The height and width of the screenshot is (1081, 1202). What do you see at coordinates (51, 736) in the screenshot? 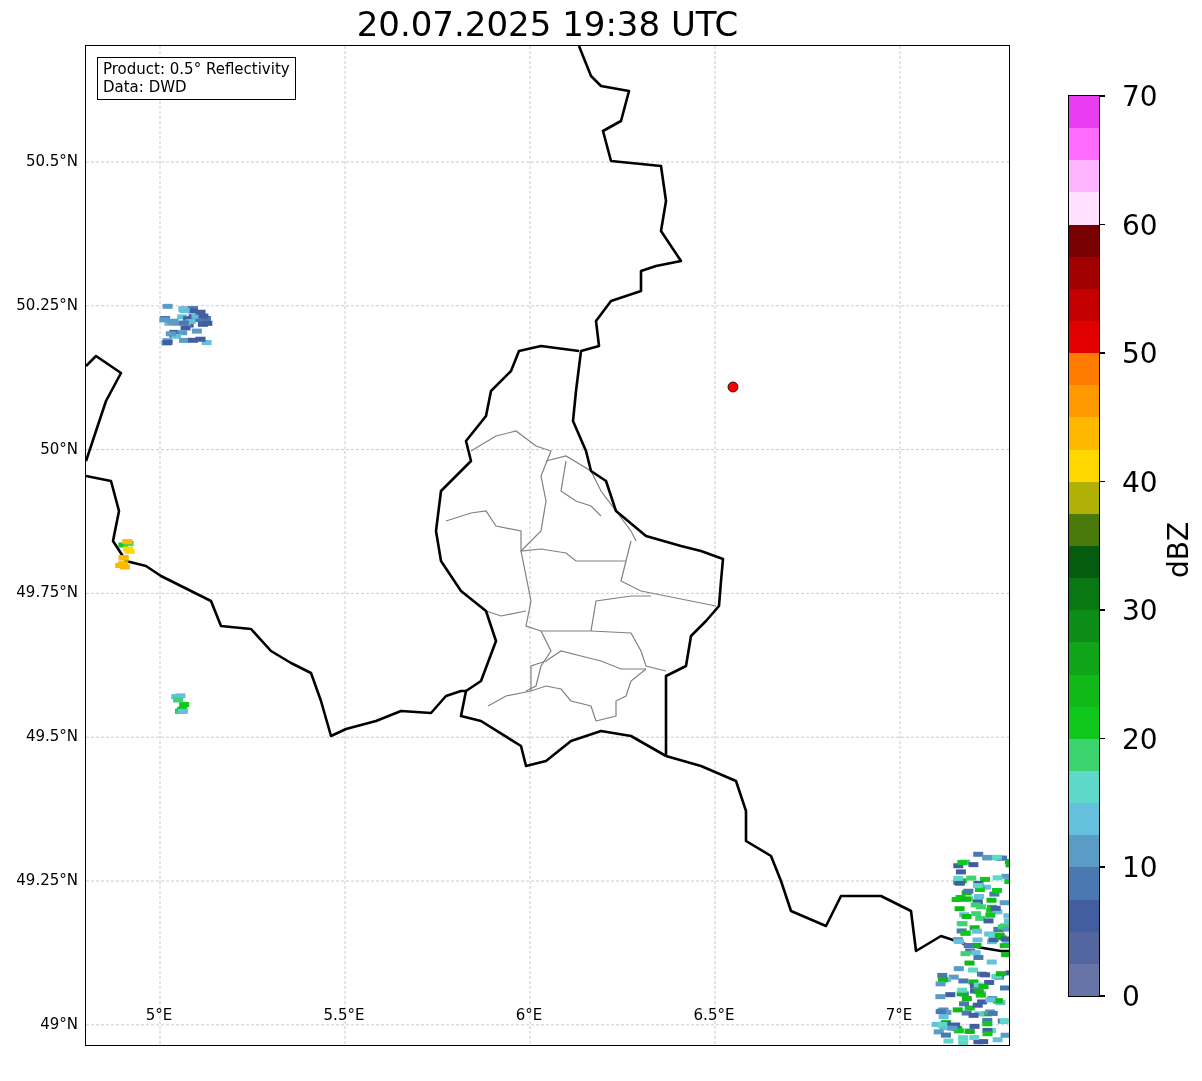
I see `axis-tick-label: 49.5°N` at bounding box center [51, 736].